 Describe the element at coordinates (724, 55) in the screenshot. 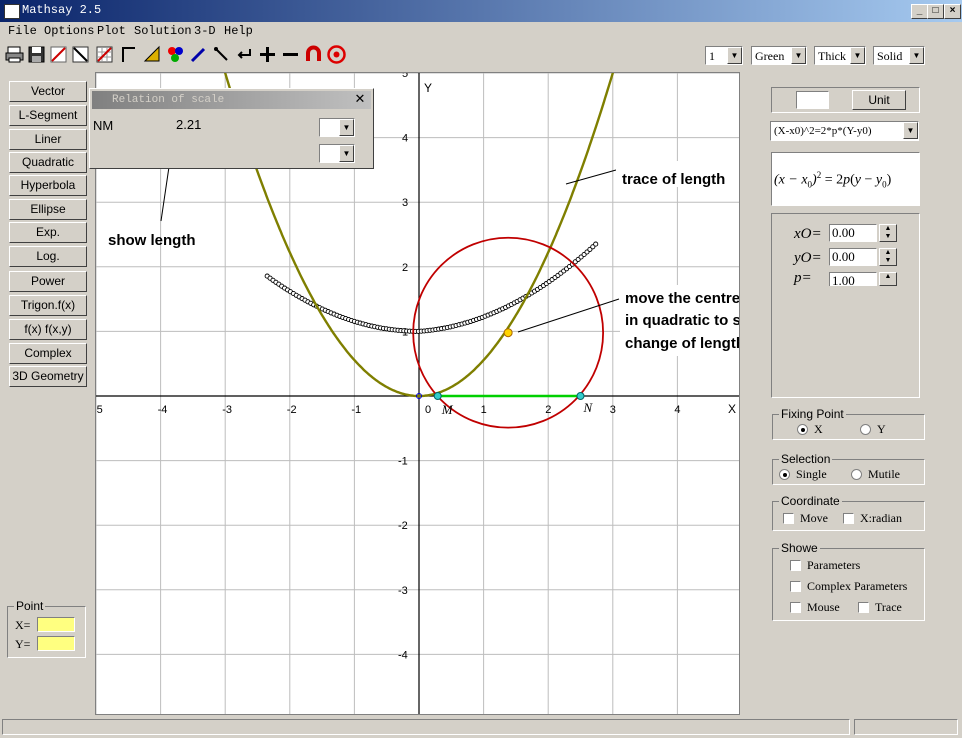

I see `line-width-select: 1 ▼` at that location.